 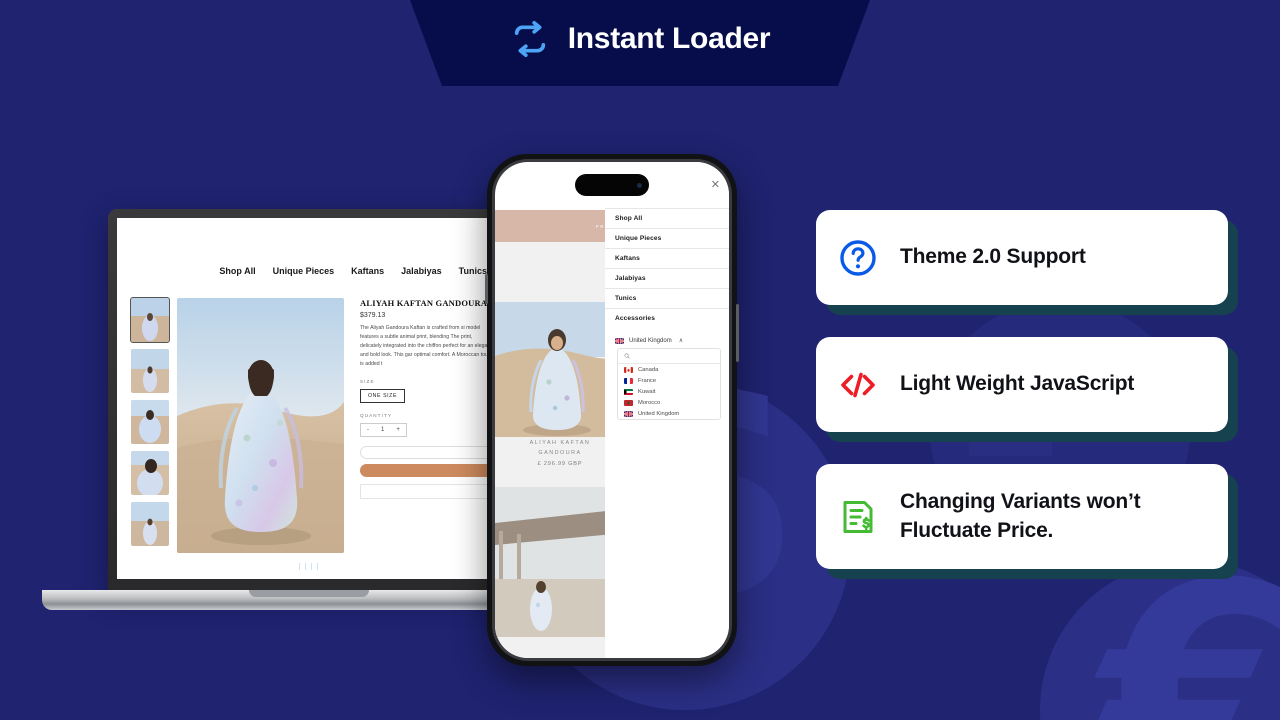 I want to click on phone-volume-button, so click(x=486, y=289).